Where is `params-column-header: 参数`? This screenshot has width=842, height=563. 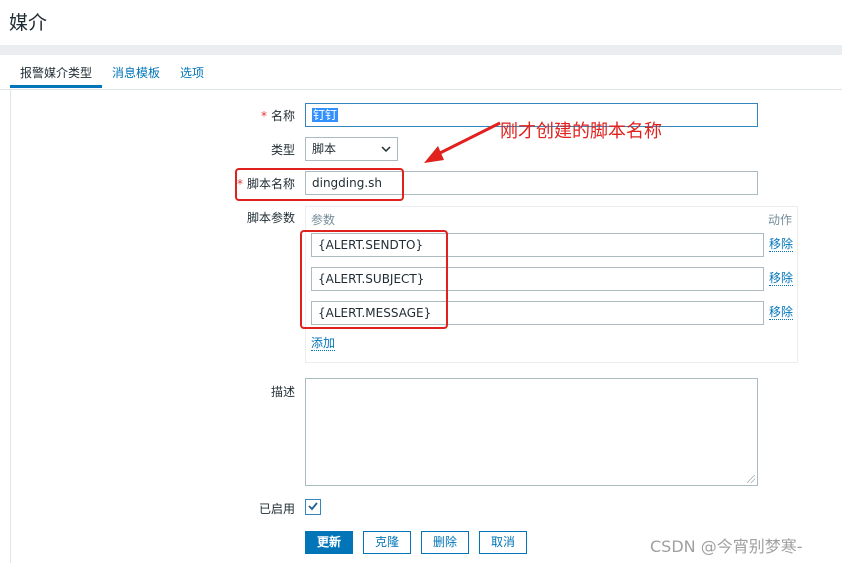
params-column-header: 参数 is located at coordinates (323, 220).